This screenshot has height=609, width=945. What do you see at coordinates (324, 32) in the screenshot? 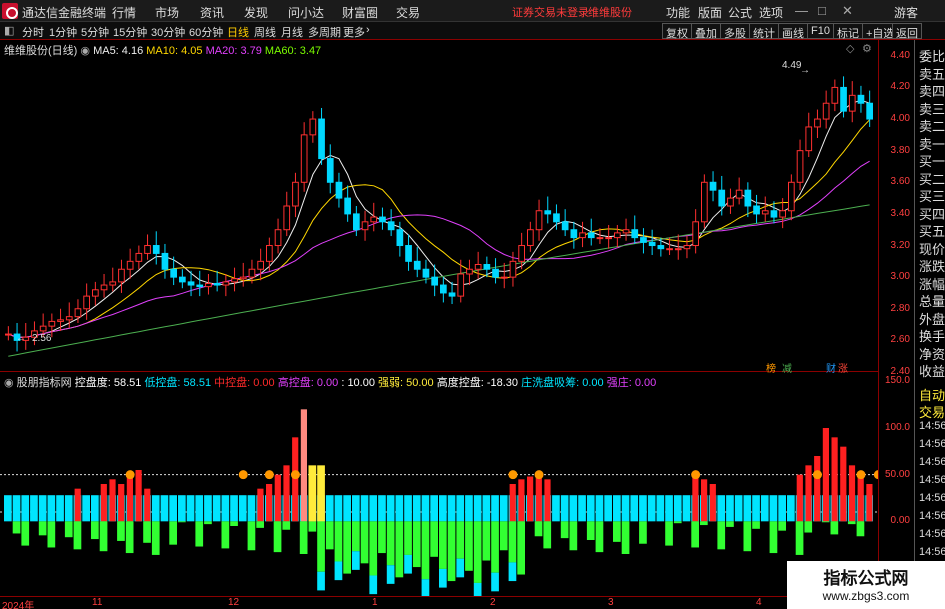
I see `period-multi: 多周期` at bounding box center [324, 32].